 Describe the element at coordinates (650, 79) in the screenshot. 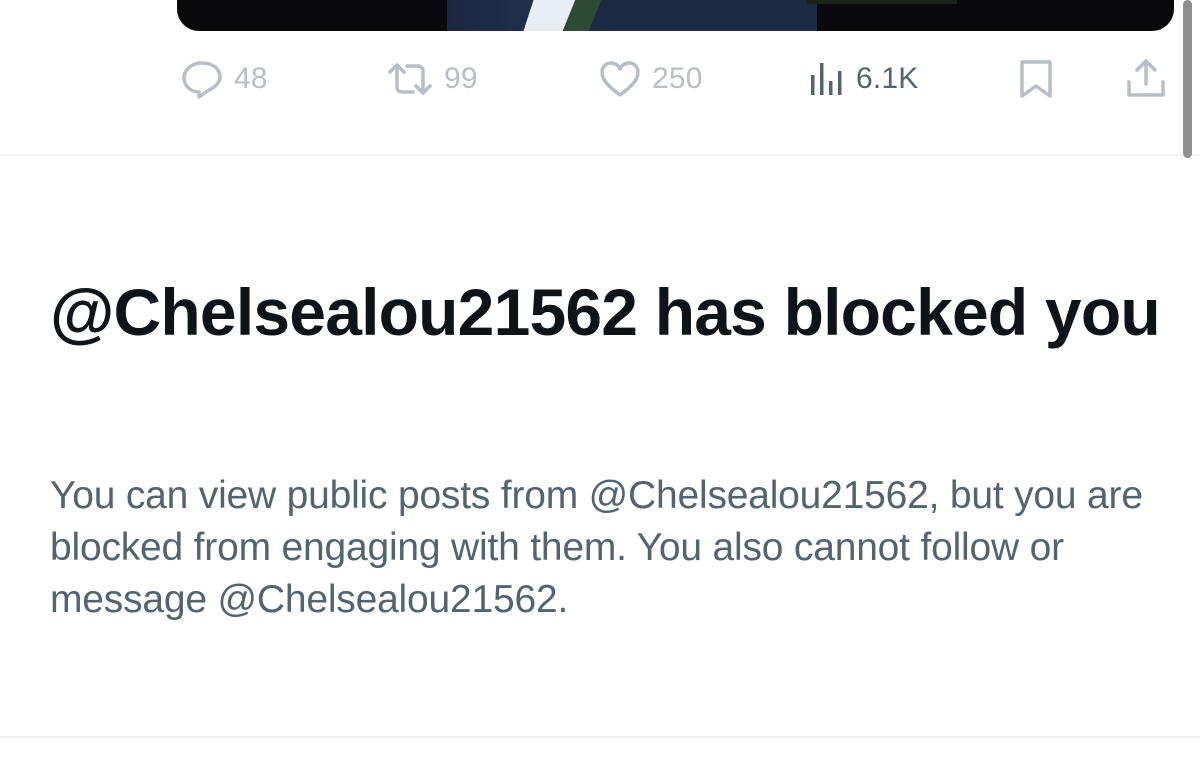

I see `like-button: 250` at that location.